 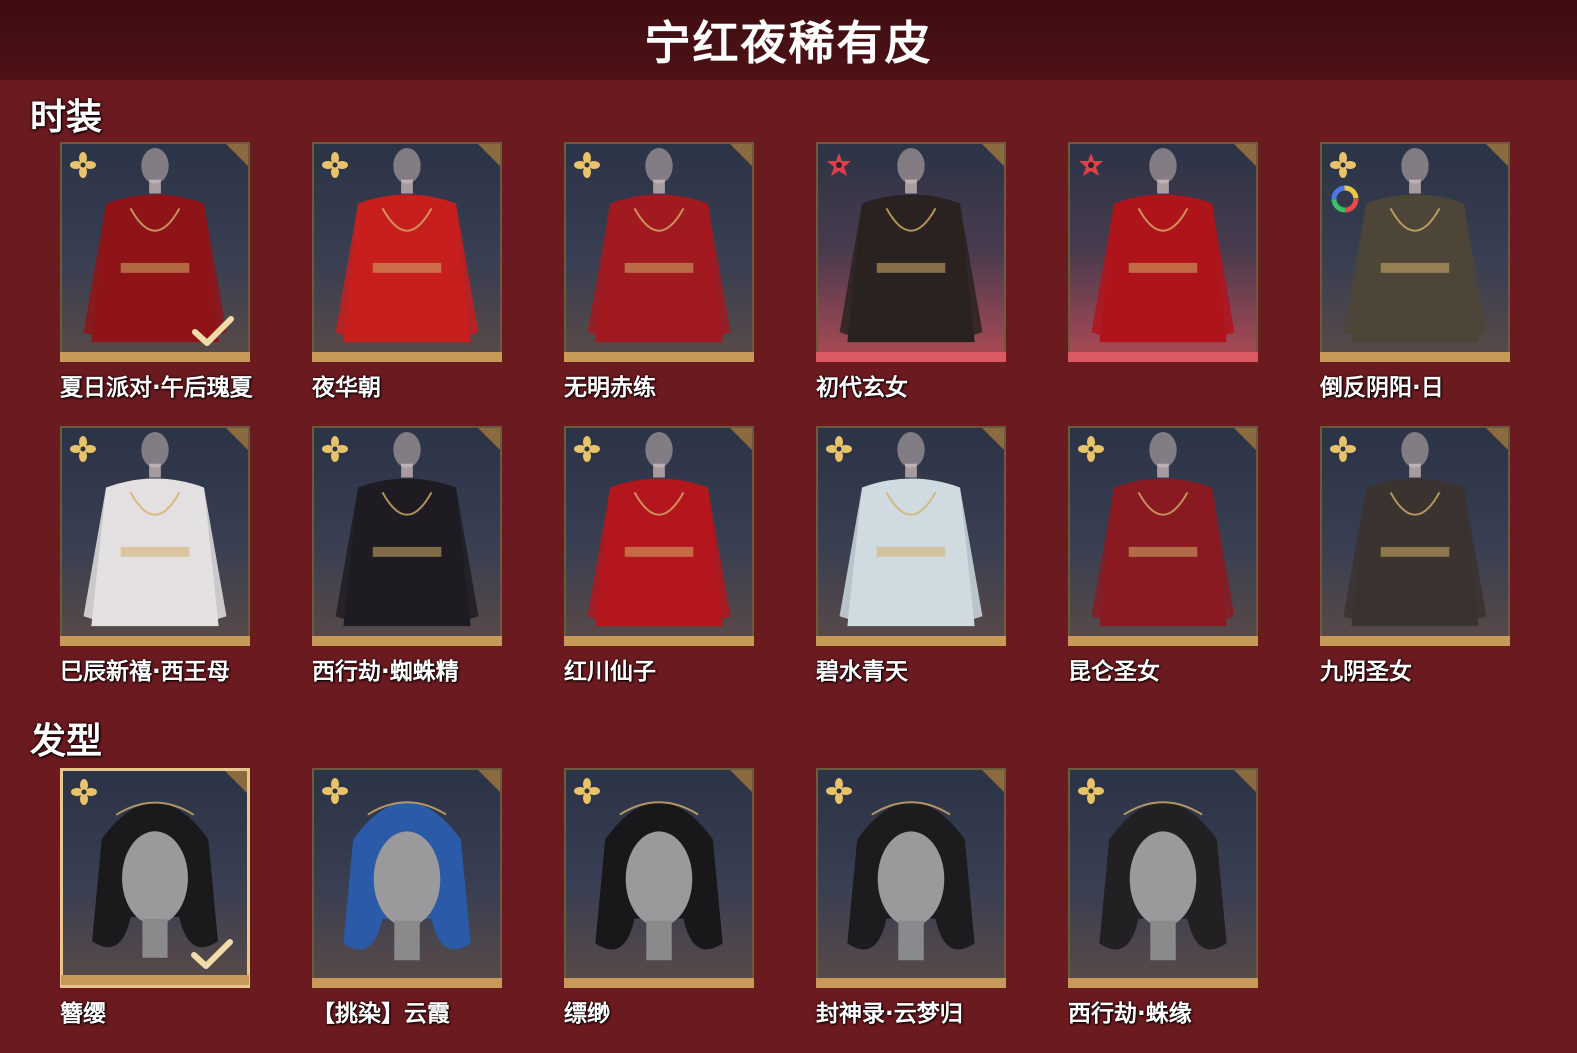 What do you see at coordinates (1345, 199) in the screenshot?
I see `color-variant-ring-icon` at bounding box center [1345, 199].